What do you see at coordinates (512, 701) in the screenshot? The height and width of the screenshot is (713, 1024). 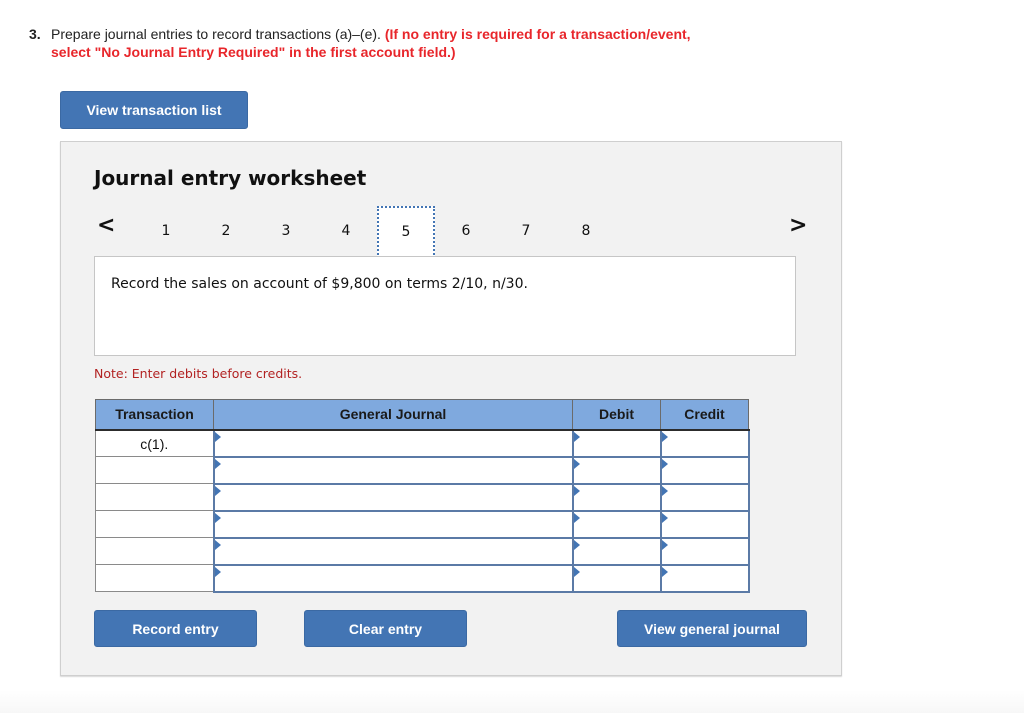 I see `page-bottom-fade` at bounding box center [512, 701].